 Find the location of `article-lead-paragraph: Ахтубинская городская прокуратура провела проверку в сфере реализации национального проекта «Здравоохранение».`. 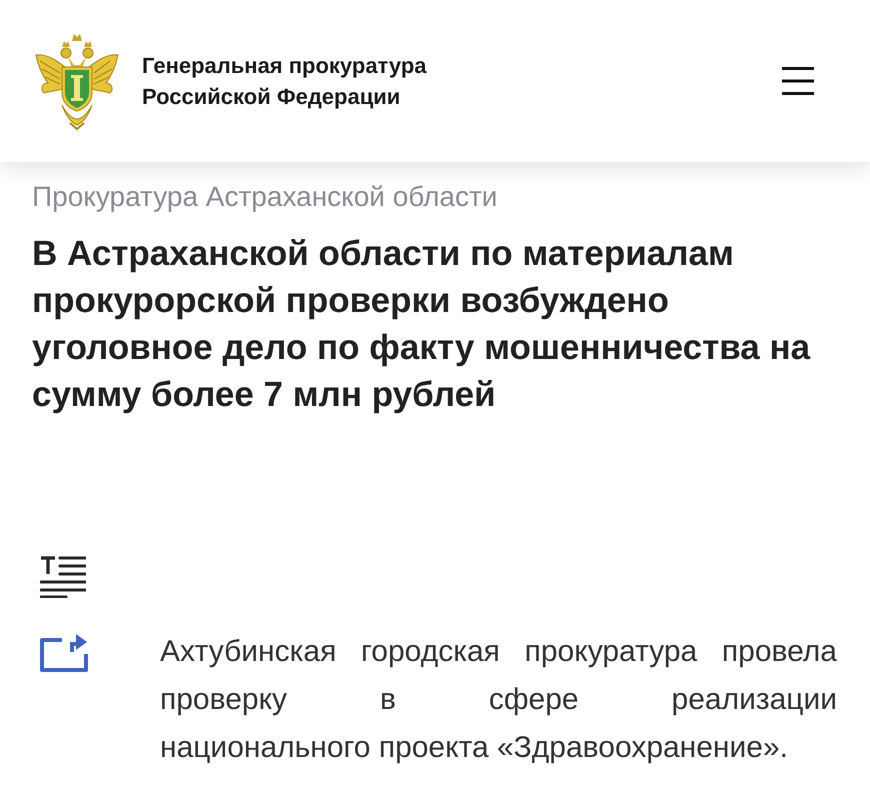

article-lead-paragraph: Ахтубинская городская прокуратура провела проверку в сфере реализации национального проекта «Здравоохранение». is located at coordinates (498, 700).